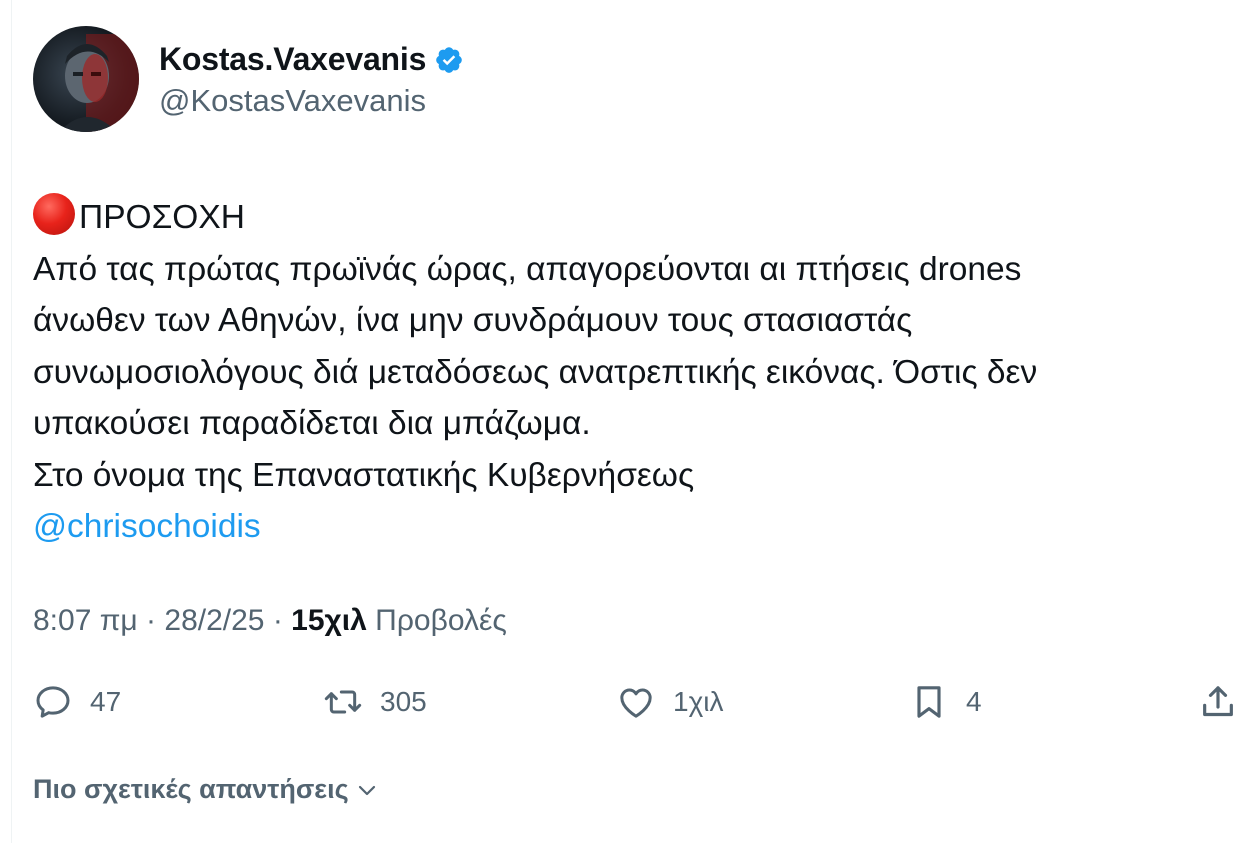 Image resolution: width=1242 pixels, height=843 pixels. What do you see at coordinates (77, 702) in the screenshot?
I see `reply-button: 47` at bounding box center [77, 702].